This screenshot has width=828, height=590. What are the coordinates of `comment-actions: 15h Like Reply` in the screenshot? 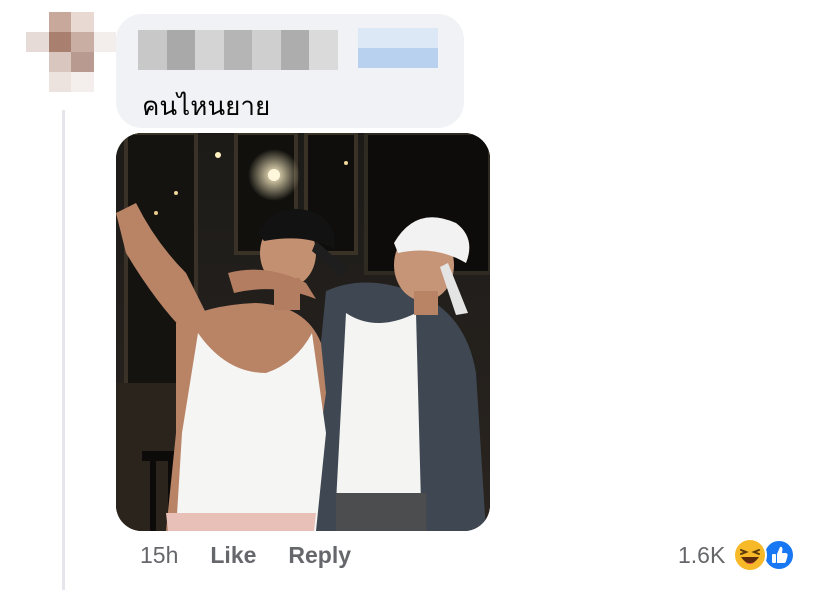 It's located at (245, 555).